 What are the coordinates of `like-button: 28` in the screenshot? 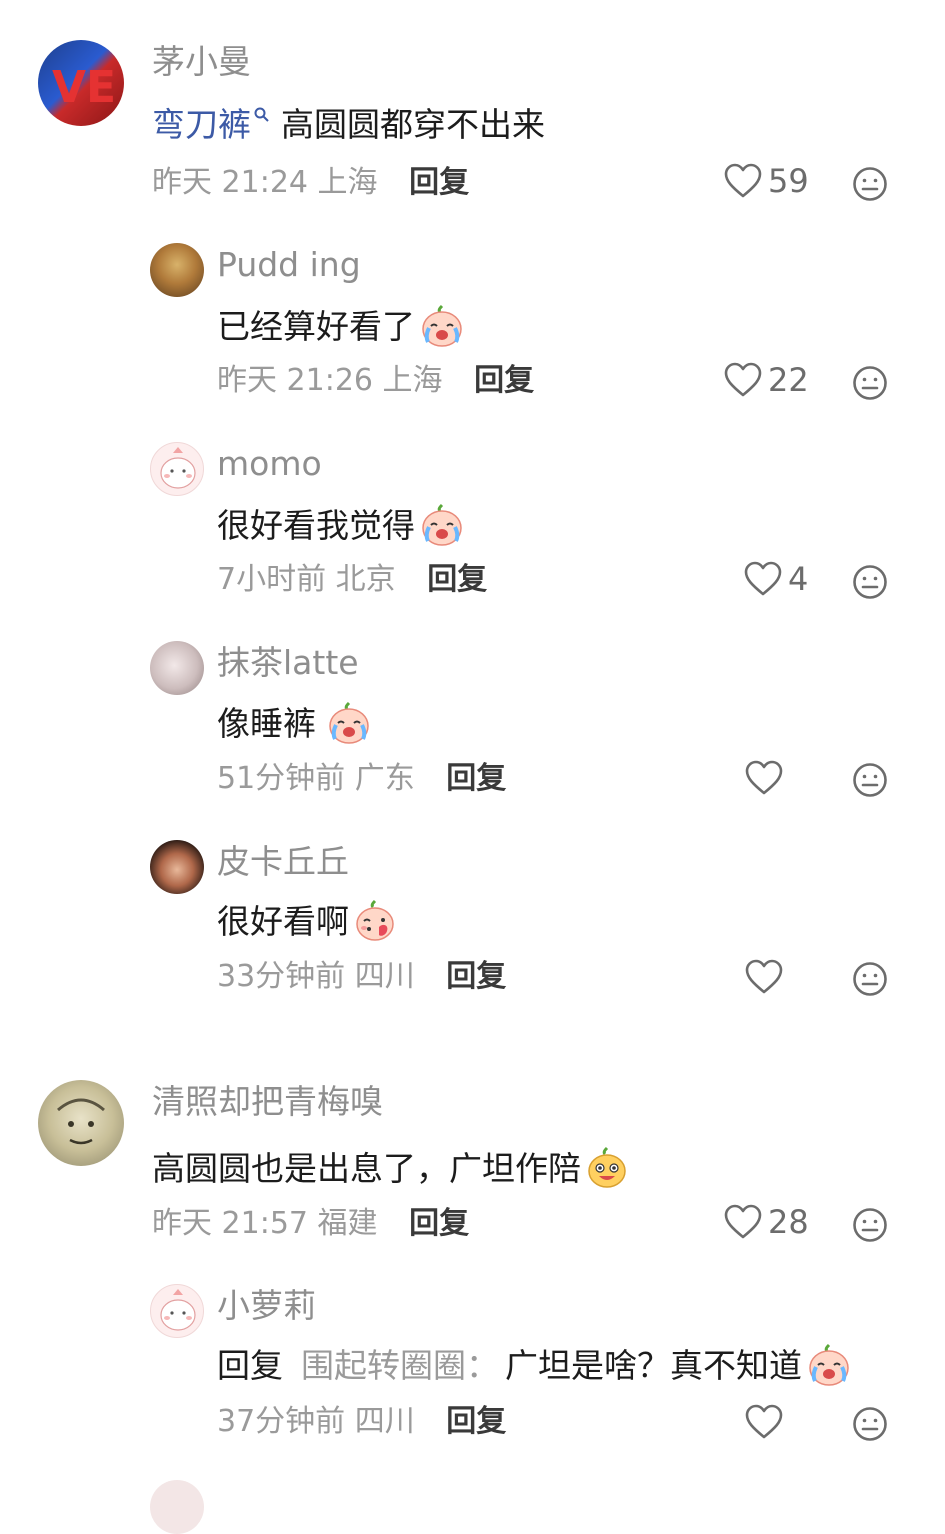 It's located at (766, 1222).